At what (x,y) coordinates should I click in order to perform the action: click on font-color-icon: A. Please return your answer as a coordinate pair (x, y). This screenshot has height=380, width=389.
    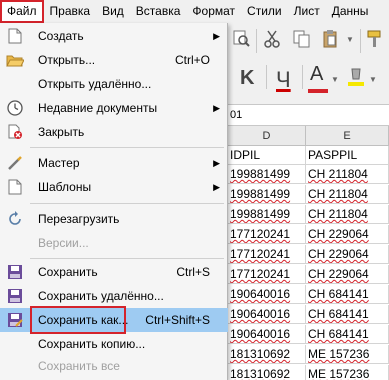
    Looking at the image, I should click on (316, 74).